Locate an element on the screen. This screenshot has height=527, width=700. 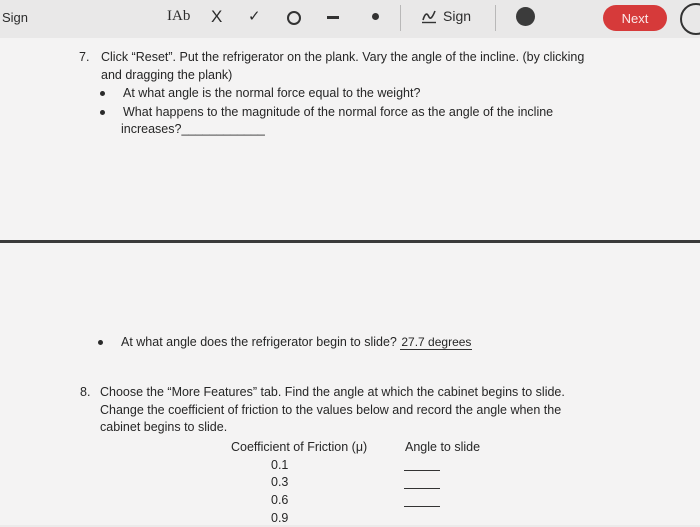
color-picker-icon is located at coordinates (525, 16).